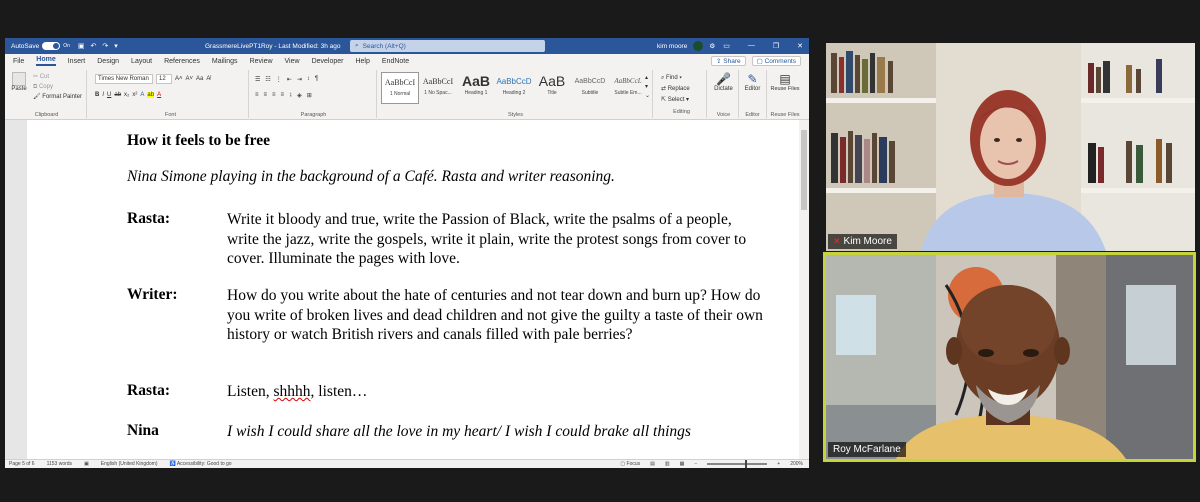 This screenshot has height=502, width=1200. Describe the element at coordinates (274, 95) in the screenshot. I see `align-right-icon: ≡` at that location.